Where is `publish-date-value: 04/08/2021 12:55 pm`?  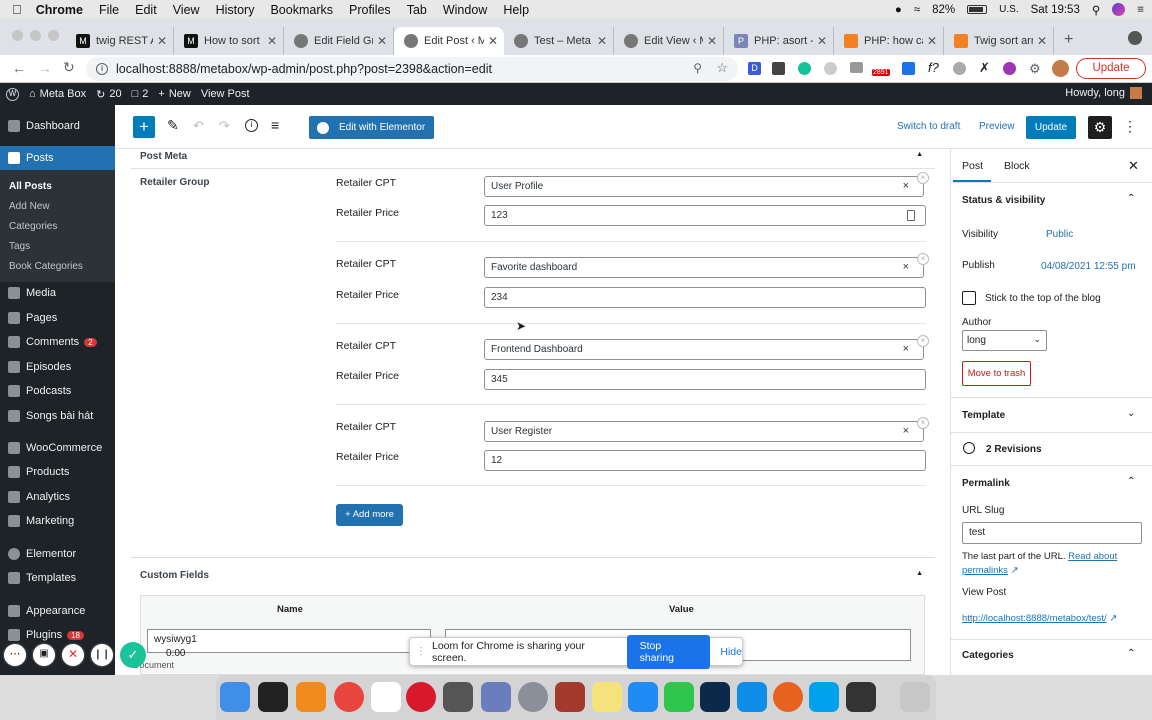 publish-date-value: 04/08/2021 12:55 pm is located at coordinates (1088, 266).